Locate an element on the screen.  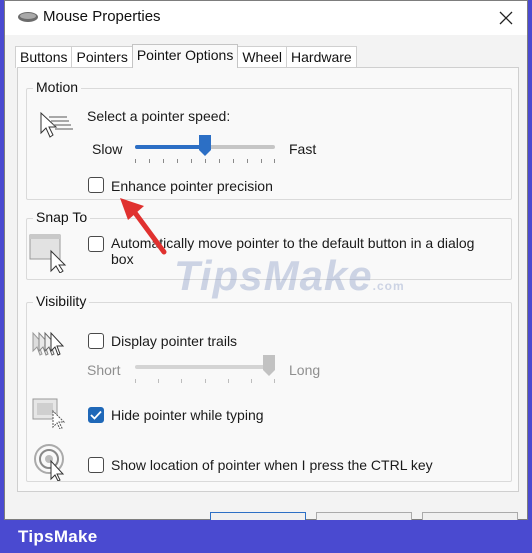
title-bar: Mouse Properties is located at coordinates (266, 18).